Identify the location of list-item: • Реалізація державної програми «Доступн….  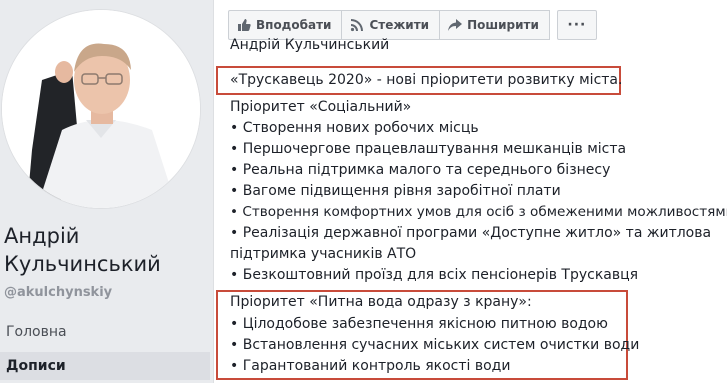
(471, 233).